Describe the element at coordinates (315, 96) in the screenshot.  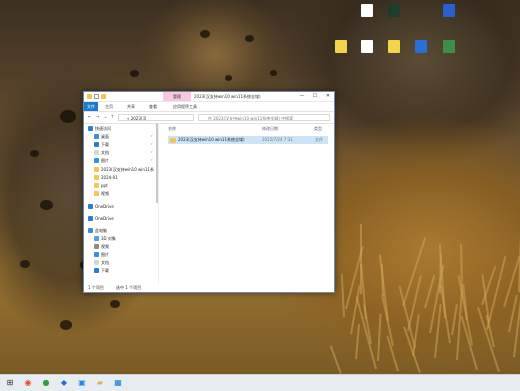
I see `maximize-button: ☐` at that location.